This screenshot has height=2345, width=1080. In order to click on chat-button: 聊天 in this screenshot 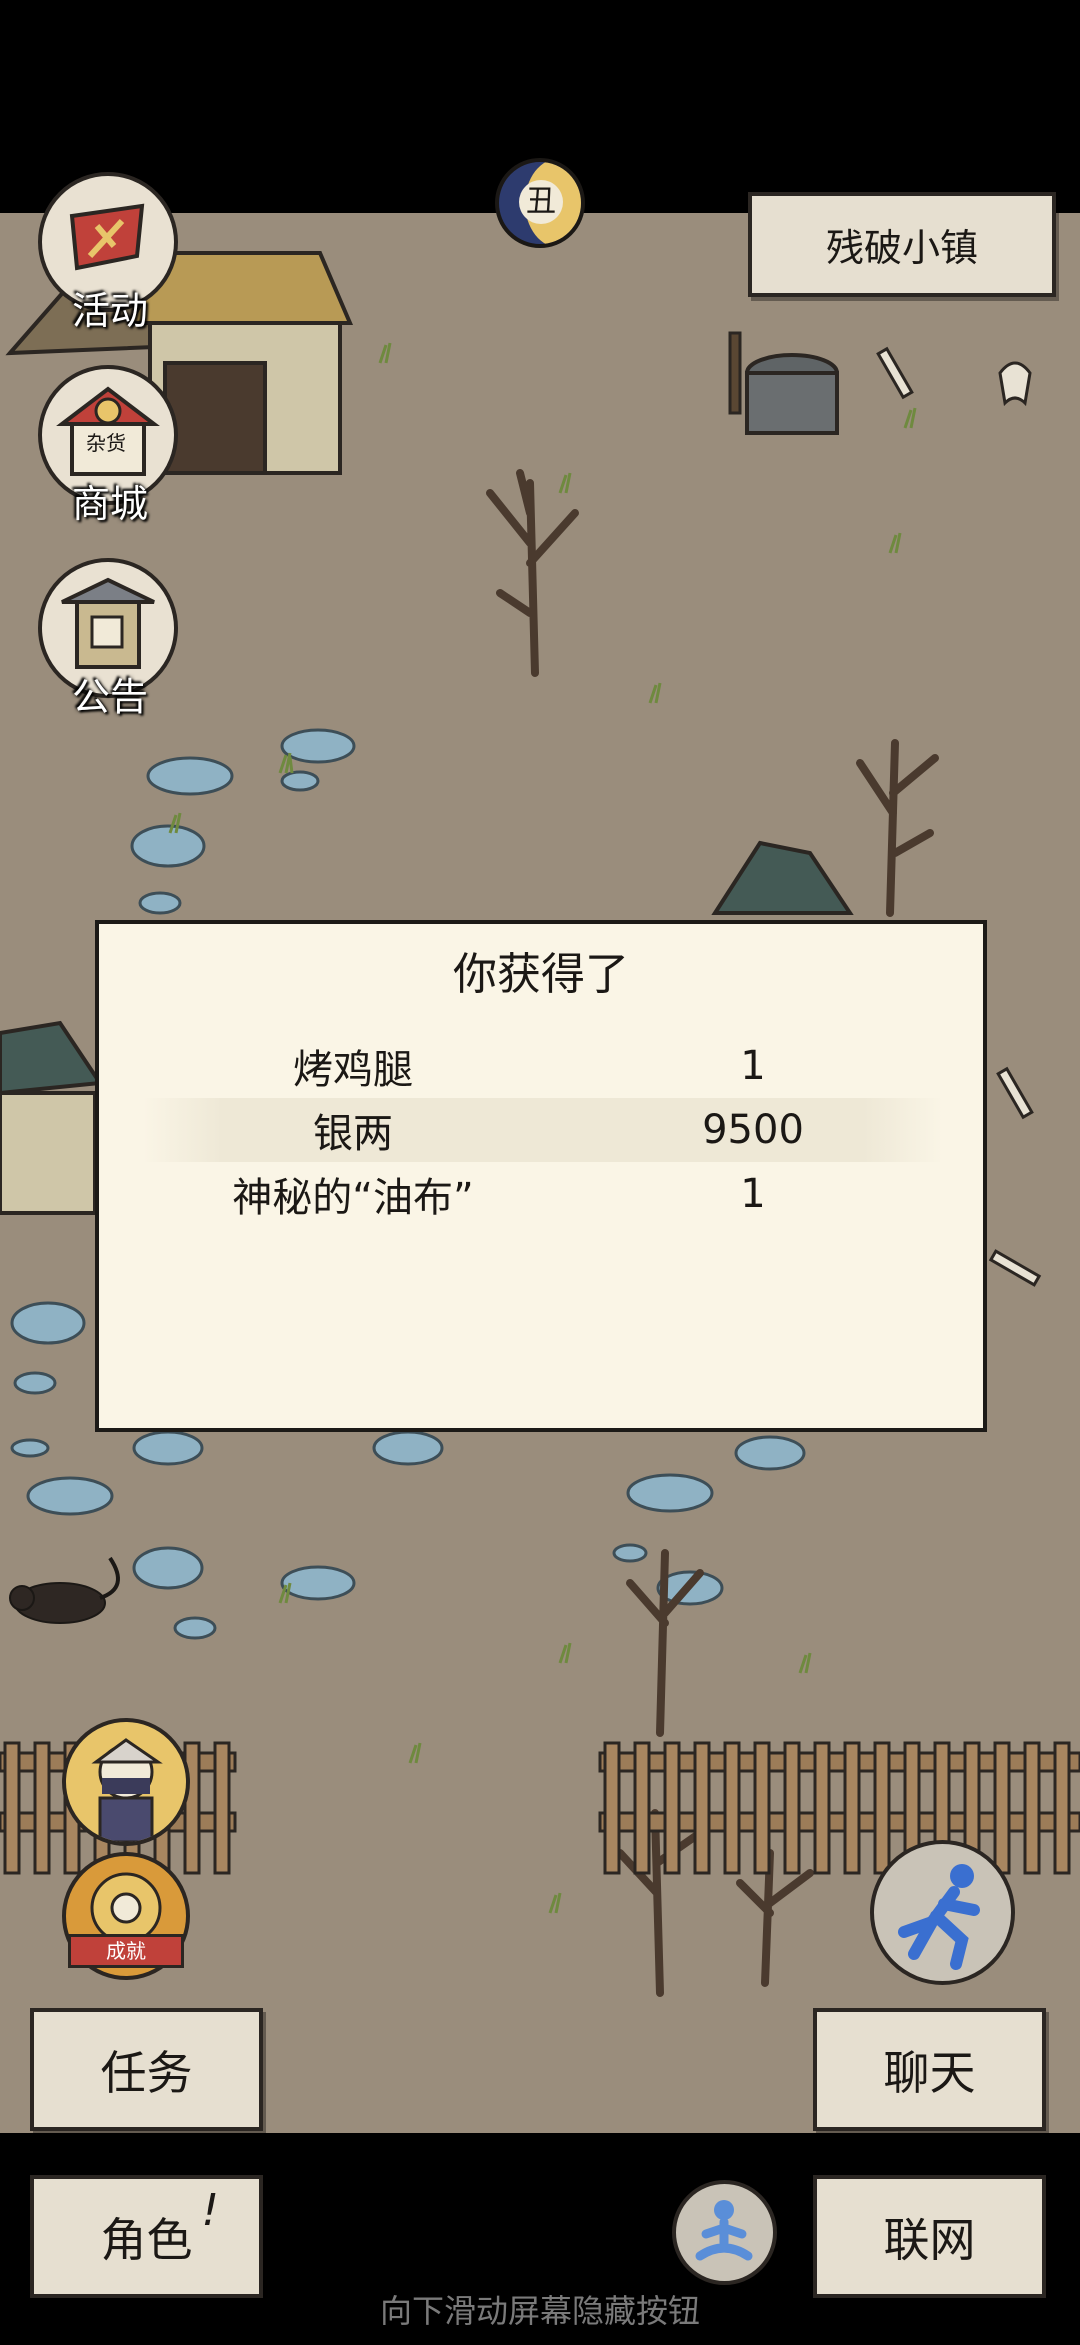, I will do `click(929, 2069)`.